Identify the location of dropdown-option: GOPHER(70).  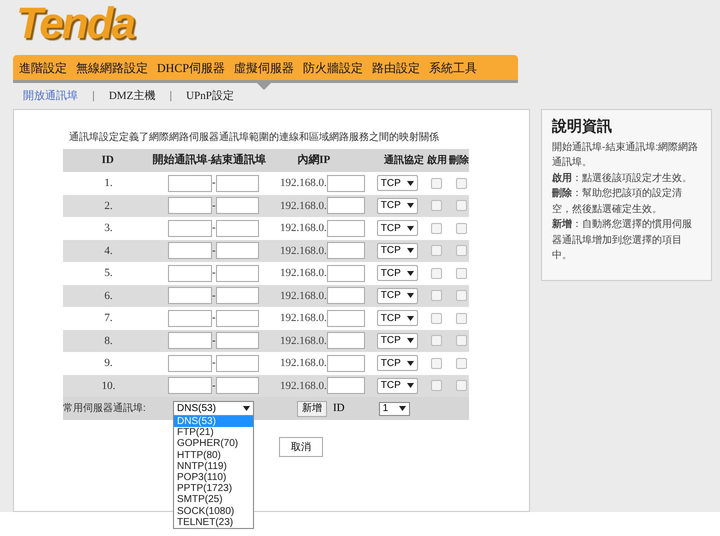
(213, 444).